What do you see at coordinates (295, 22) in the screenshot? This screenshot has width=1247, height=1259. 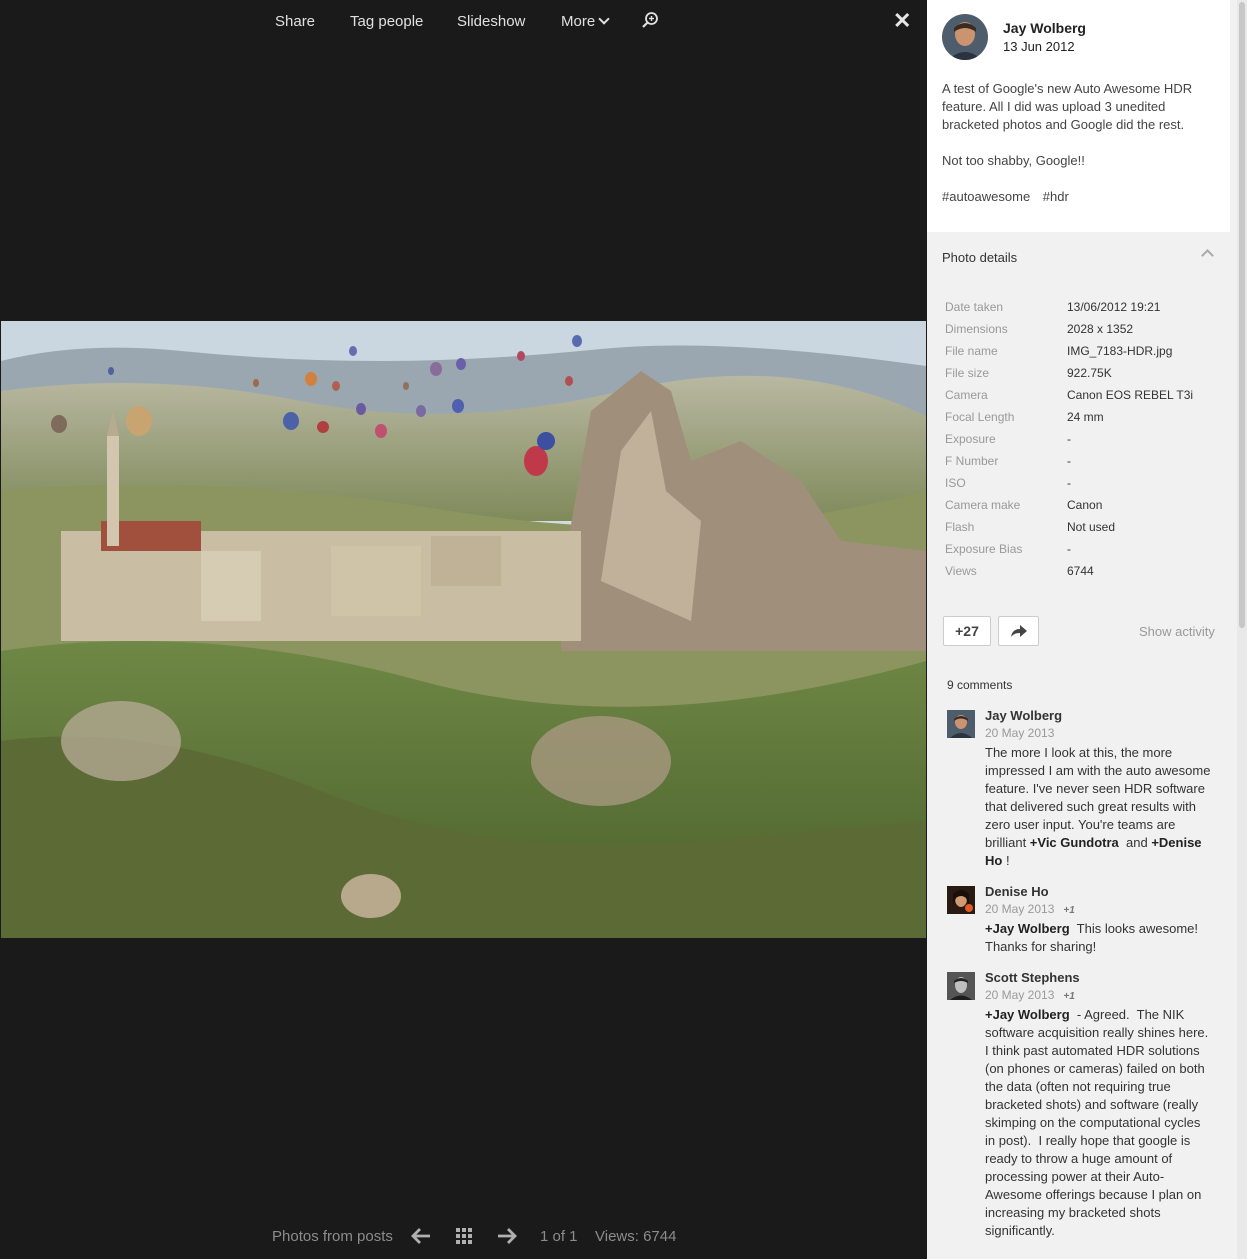 I see `share-button: Share` at bounding box center [295, 22].